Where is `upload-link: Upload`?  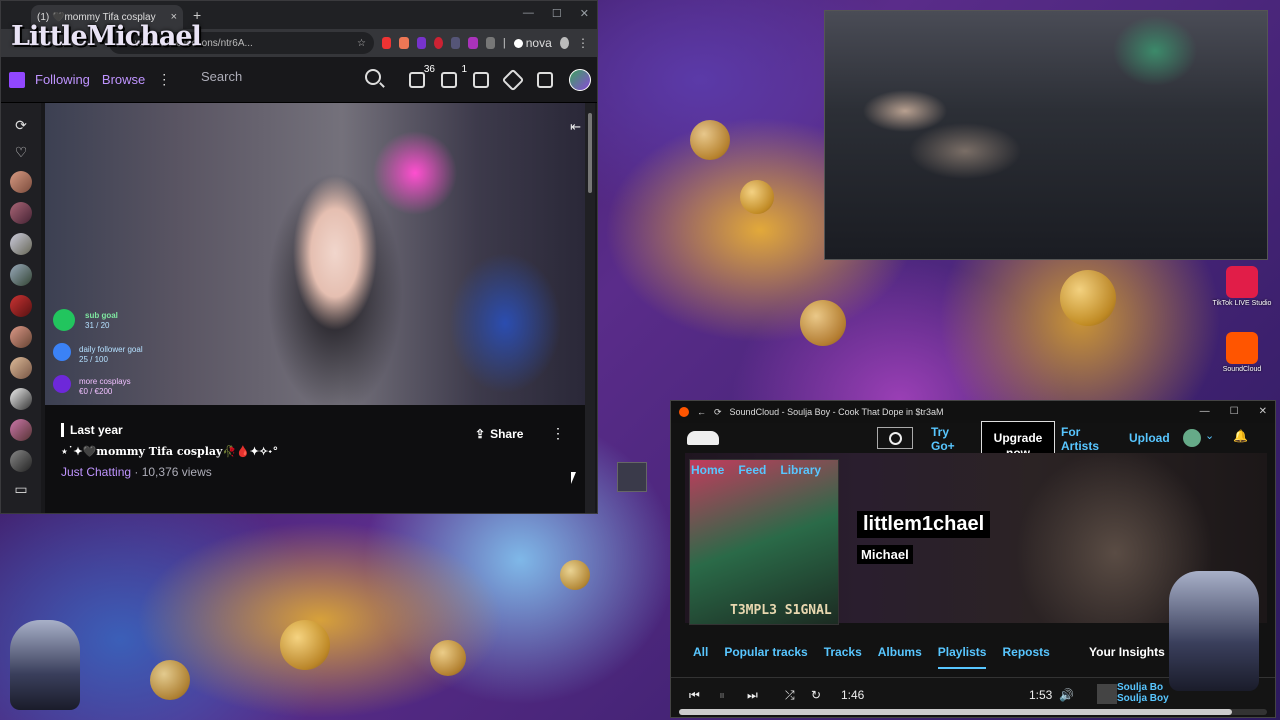
upload-link: Upload is located at coordinates (1149, 438).